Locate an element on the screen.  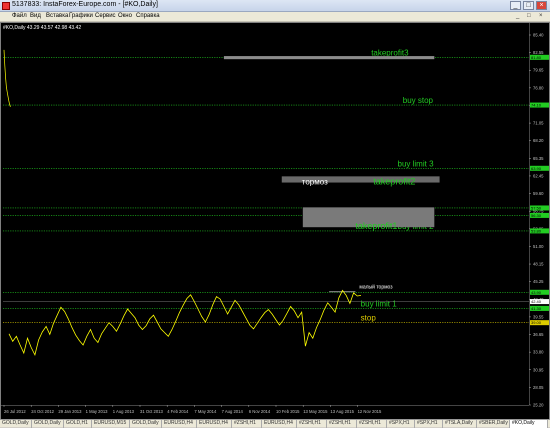
date-tick-label: 1 May 2013 is located at coordinates (97, 411).